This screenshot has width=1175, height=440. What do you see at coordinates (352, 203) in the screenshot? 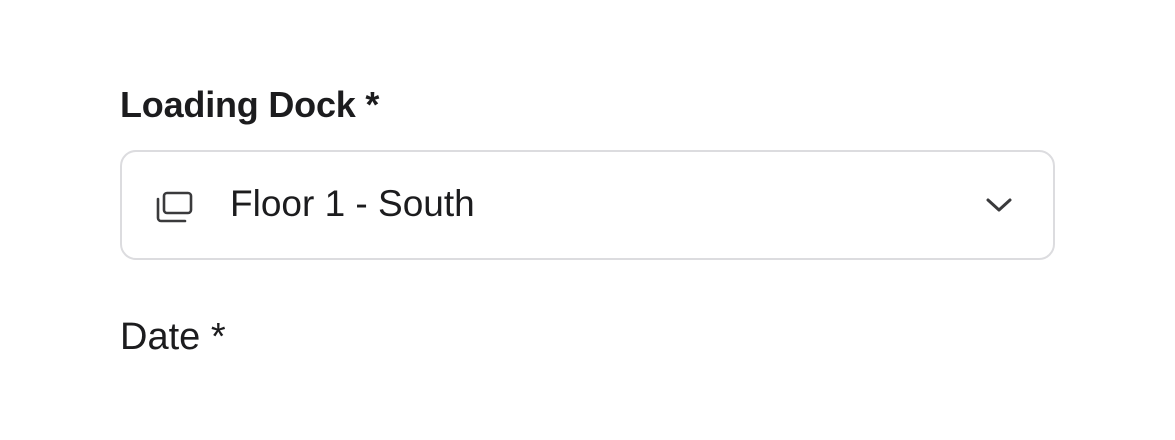
I see `loading-dock-selected-value: Floor 1 - South` at bounding box center [352, 203].